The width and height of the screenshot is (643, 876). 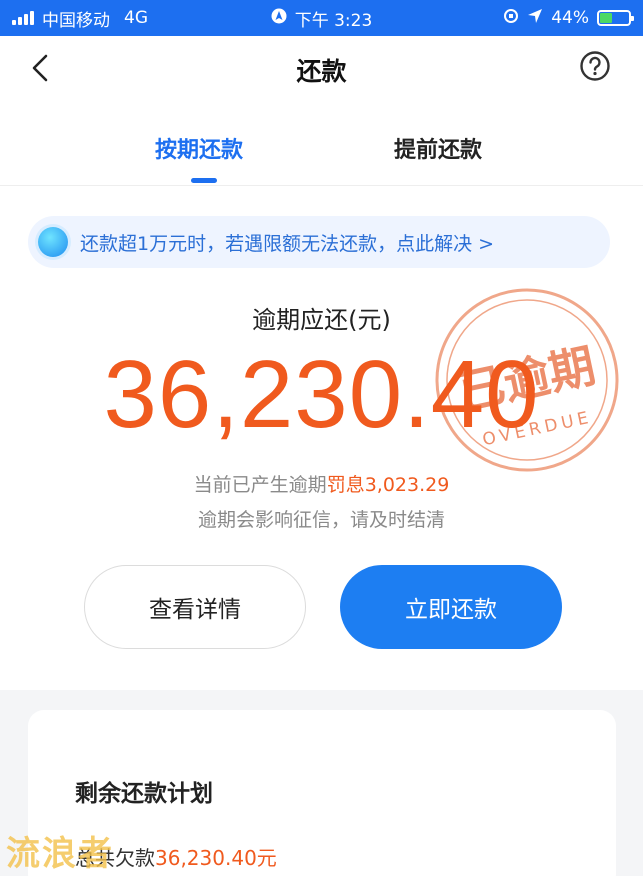 What do you see at coordinates (60, 854) in the screenshot?
I see `watermark: 流浪者` at bounding box center [60, 854].